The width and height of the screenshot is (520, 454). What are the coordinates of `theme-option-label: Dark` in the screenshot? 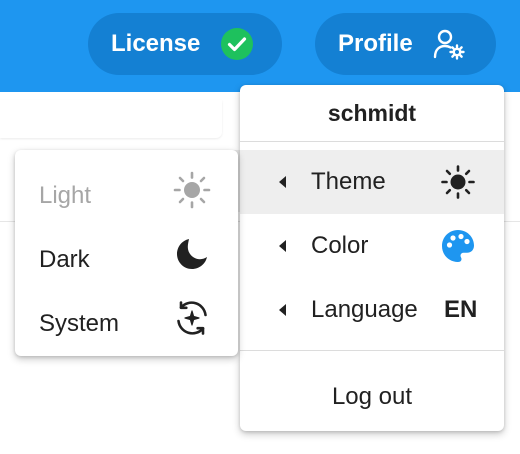 It's located at (64, 259).